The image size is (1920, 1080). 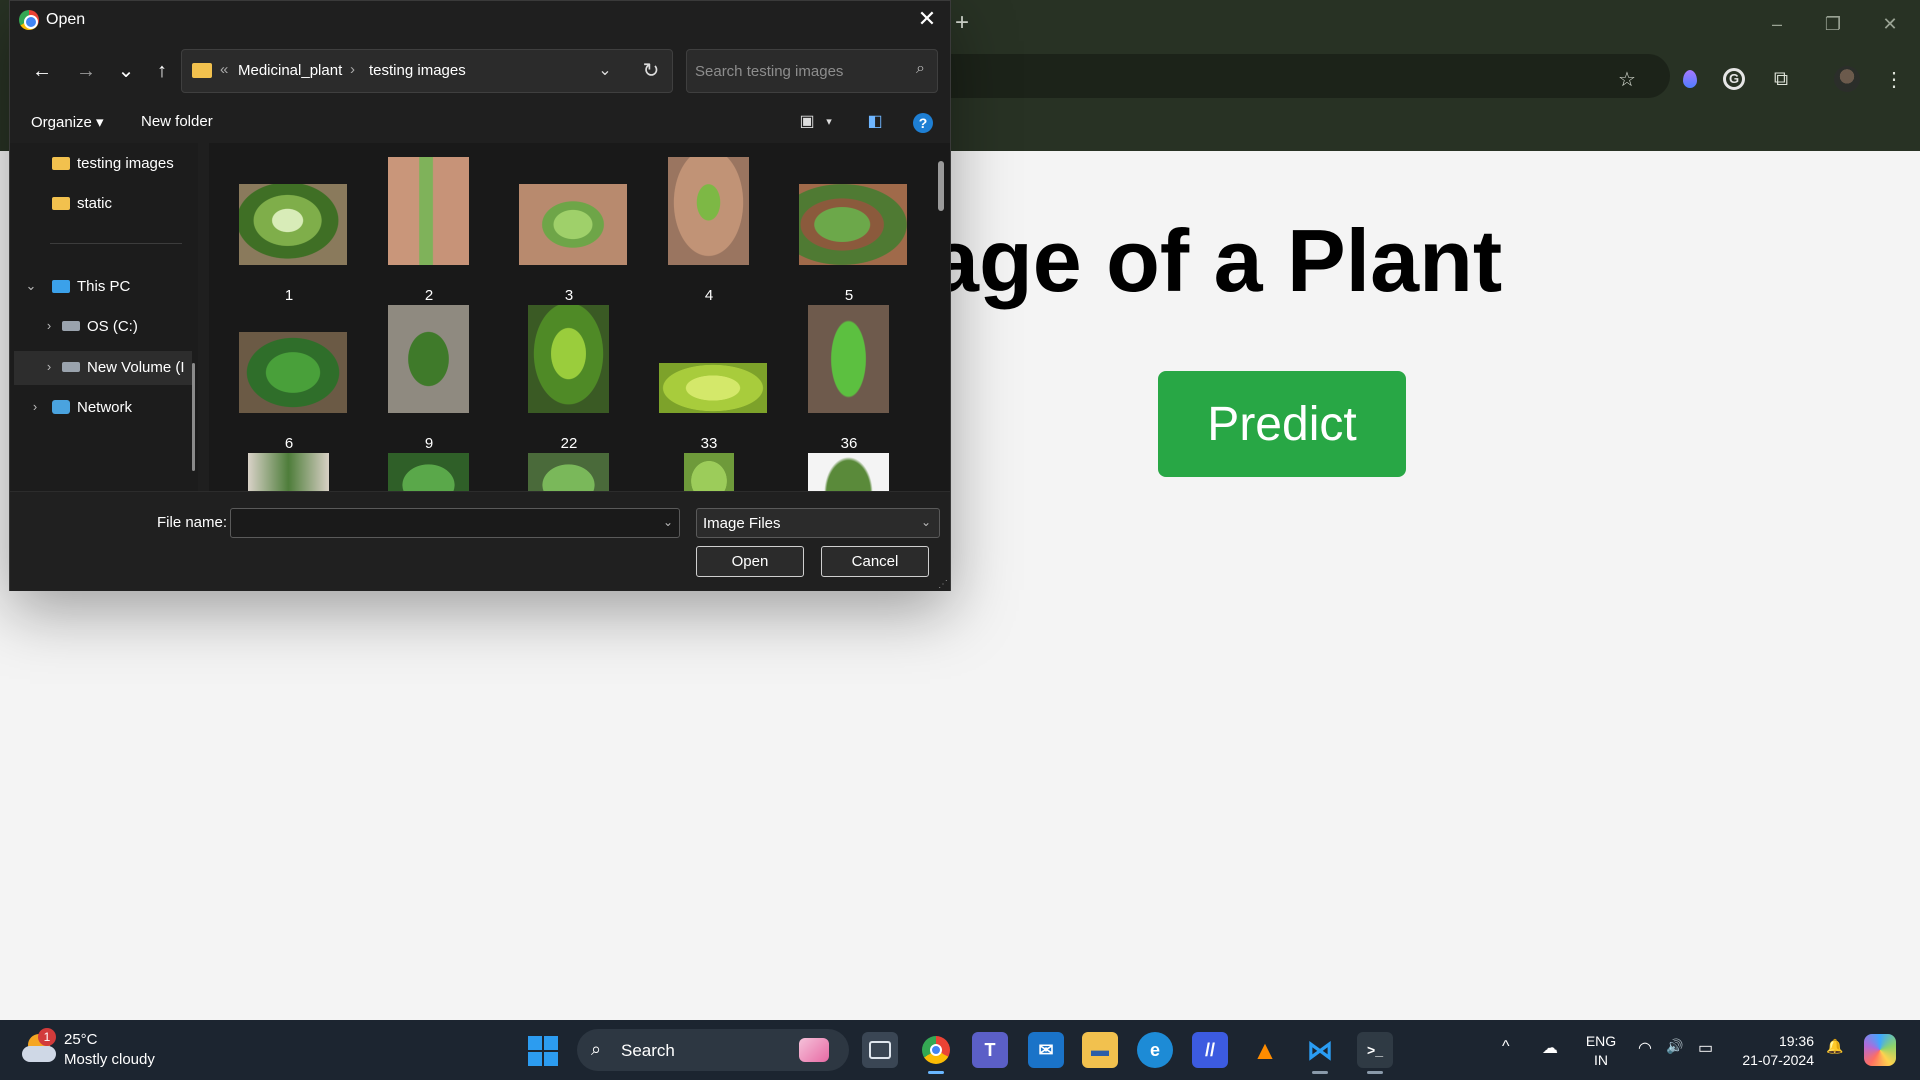 What do you see at coordinates (849, 443) in the screenshot?
I see `file-name: 36` at bounding box center [849, 443].